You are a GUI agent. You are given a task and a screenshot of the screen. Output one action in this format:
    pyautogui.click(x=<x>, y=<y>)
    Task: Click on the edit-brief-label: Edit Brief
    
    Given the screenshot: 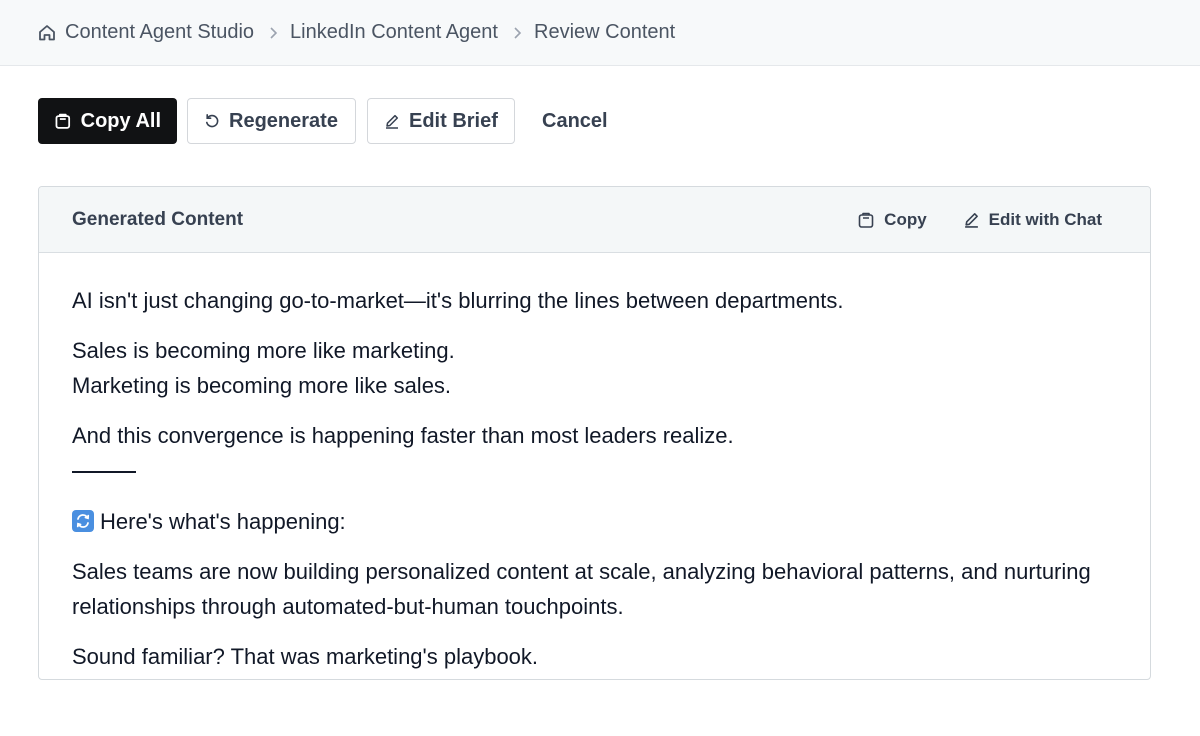 What is the action you would take?
    pyautogui.click(x=453, y=120)
    